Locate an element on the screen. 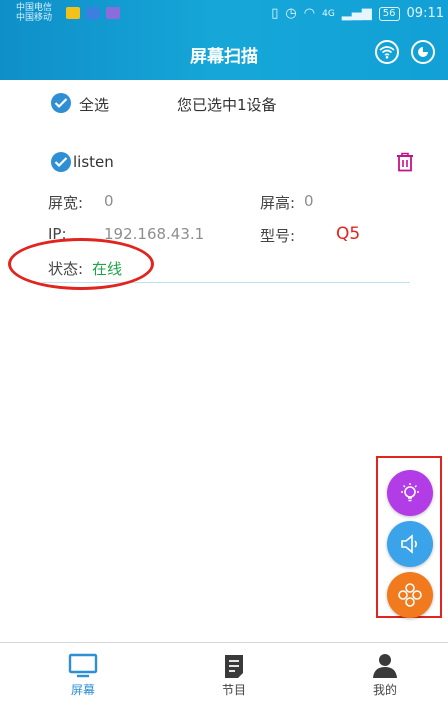  signal-icon: ▂▄▆ is located at coordinates (356, 13).